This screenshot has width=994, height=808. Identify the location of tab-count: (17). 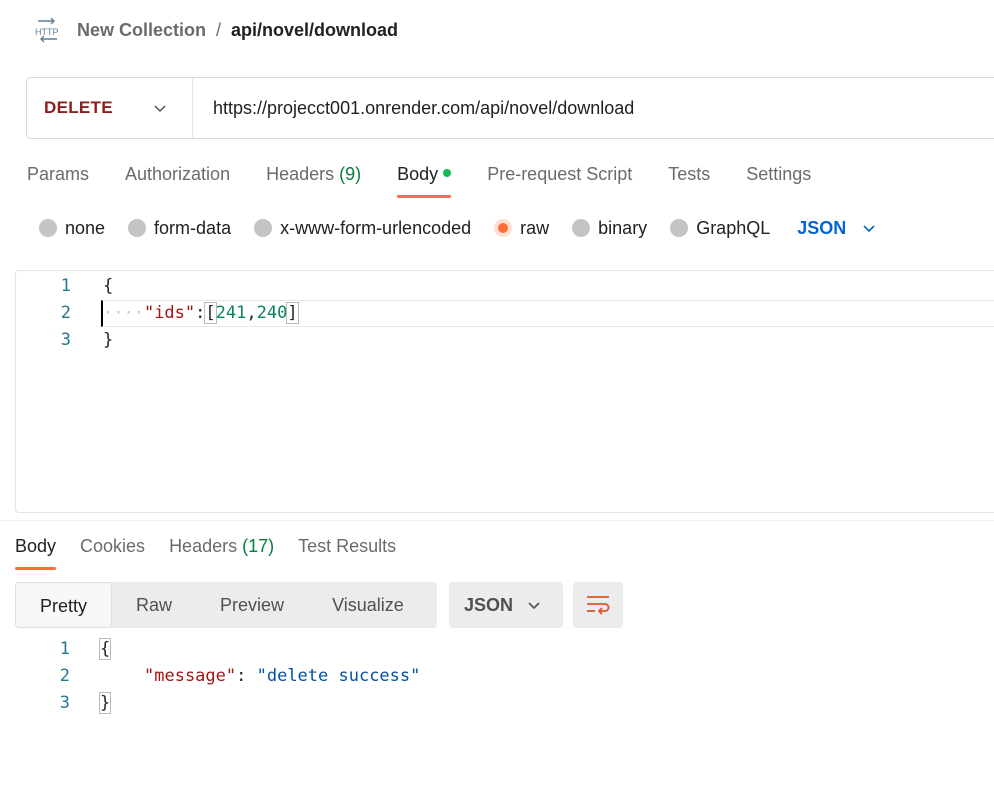
(258, 546).